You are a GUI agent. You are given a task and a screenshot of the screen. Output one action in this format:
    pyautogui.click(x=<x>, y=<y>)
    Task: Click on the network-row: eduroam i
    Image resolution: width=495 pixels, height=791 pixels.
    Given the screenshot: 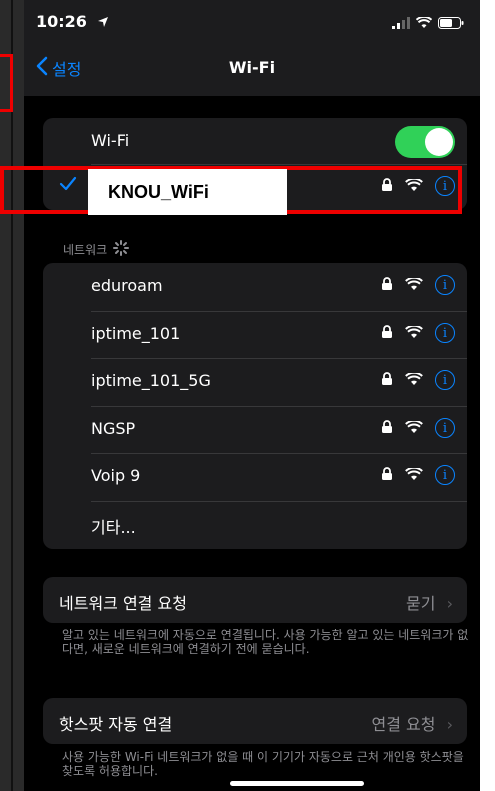 What is the action you would take?
    pyautogui.click(x=255, y=286)
    